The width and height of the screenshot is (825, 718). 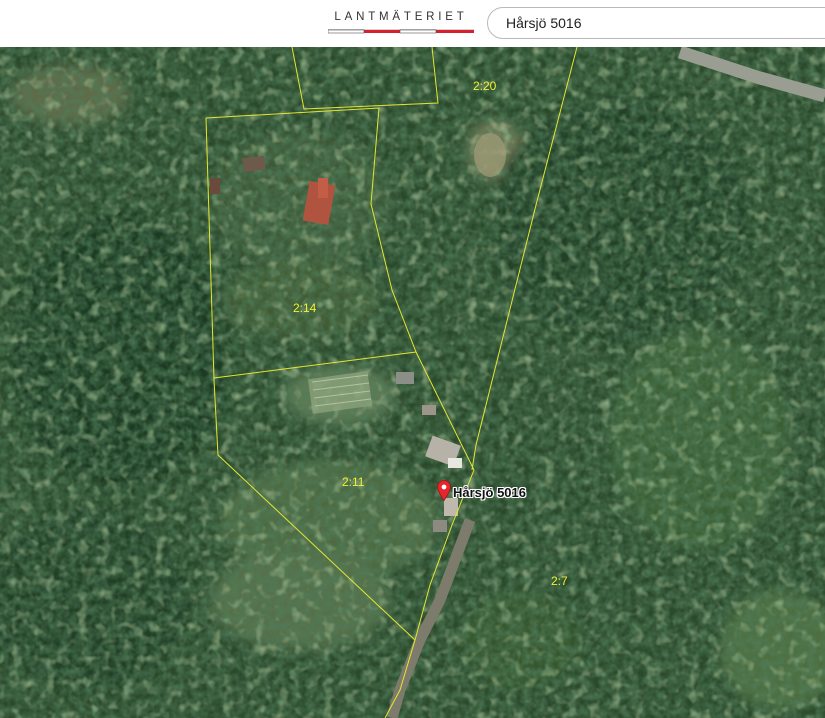 I want to click on search-box, so click(x=656, y=23).